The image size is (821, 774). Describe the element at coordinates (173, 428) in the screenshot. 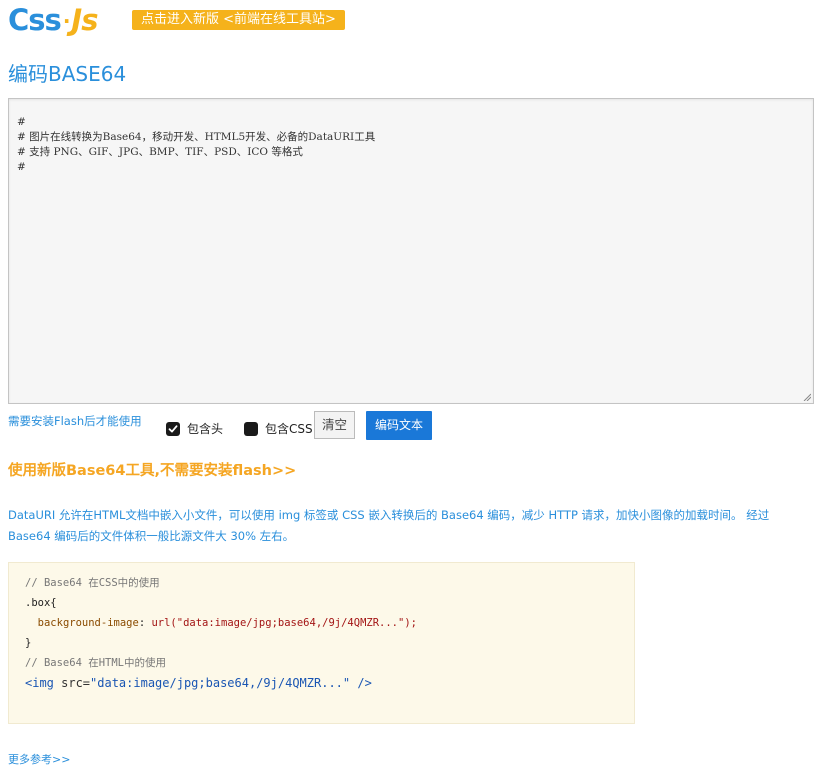

I see `checkbox-checked-icon` at that location.